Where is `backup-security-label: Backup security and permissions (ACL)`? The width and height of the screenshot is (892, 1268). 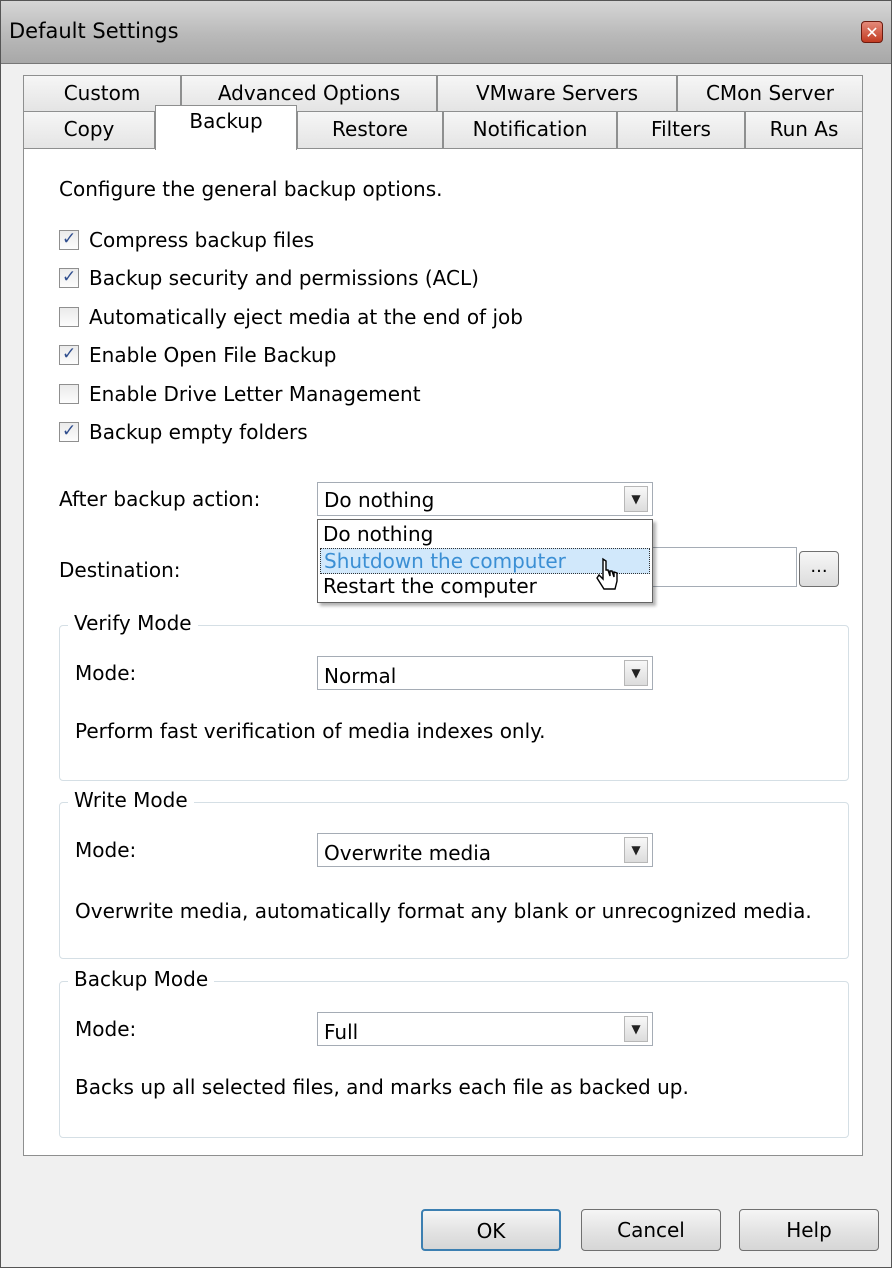 backup-security-label: Backup security and permissions (ACL) is located at coordinates (284, 278).